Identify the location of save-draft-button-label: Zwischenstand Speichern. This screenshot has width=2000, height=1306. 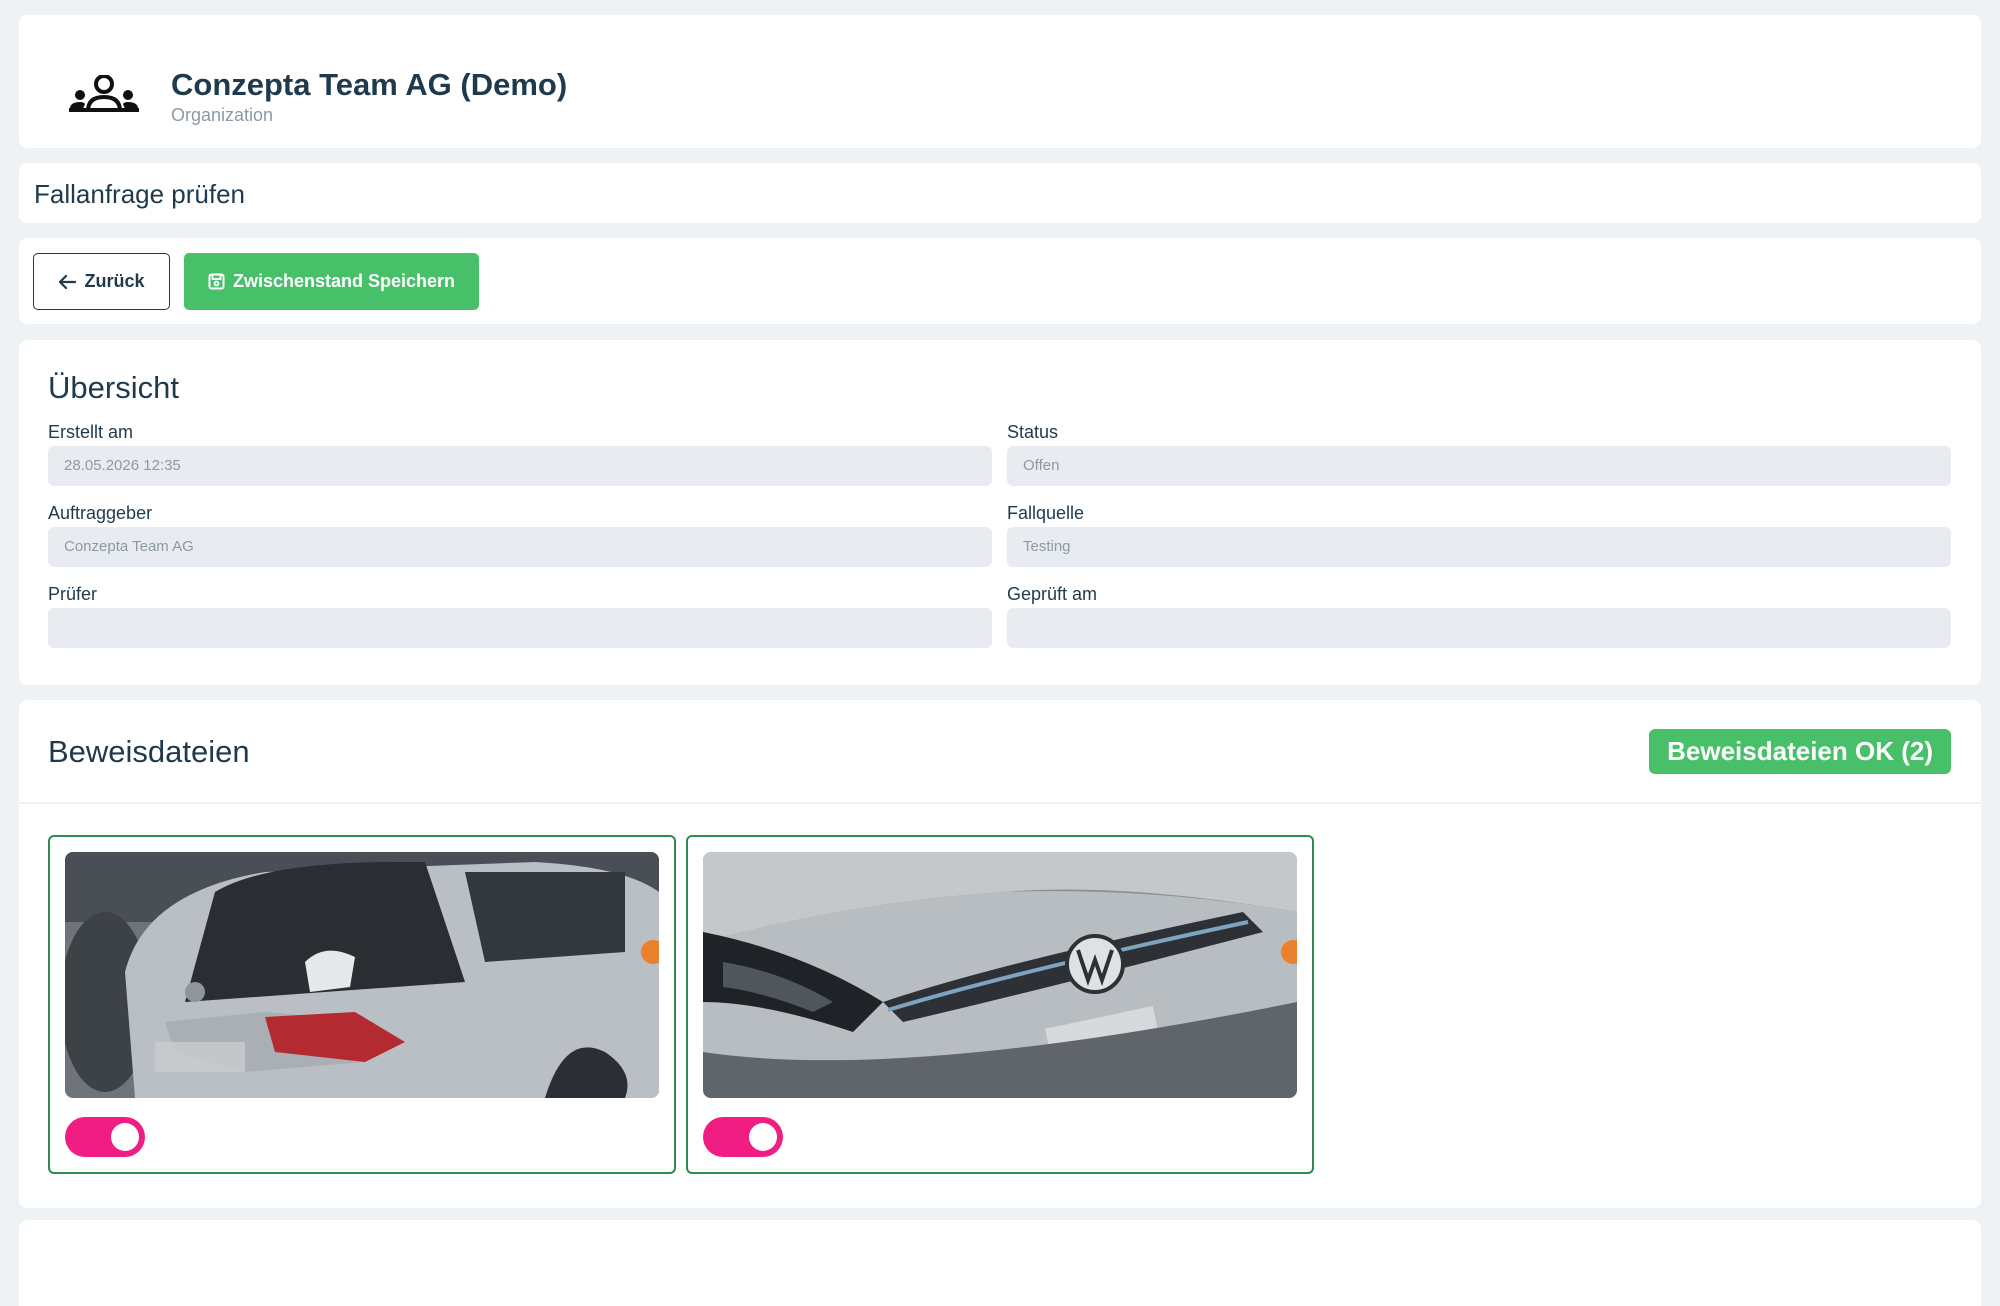
(344, 281).